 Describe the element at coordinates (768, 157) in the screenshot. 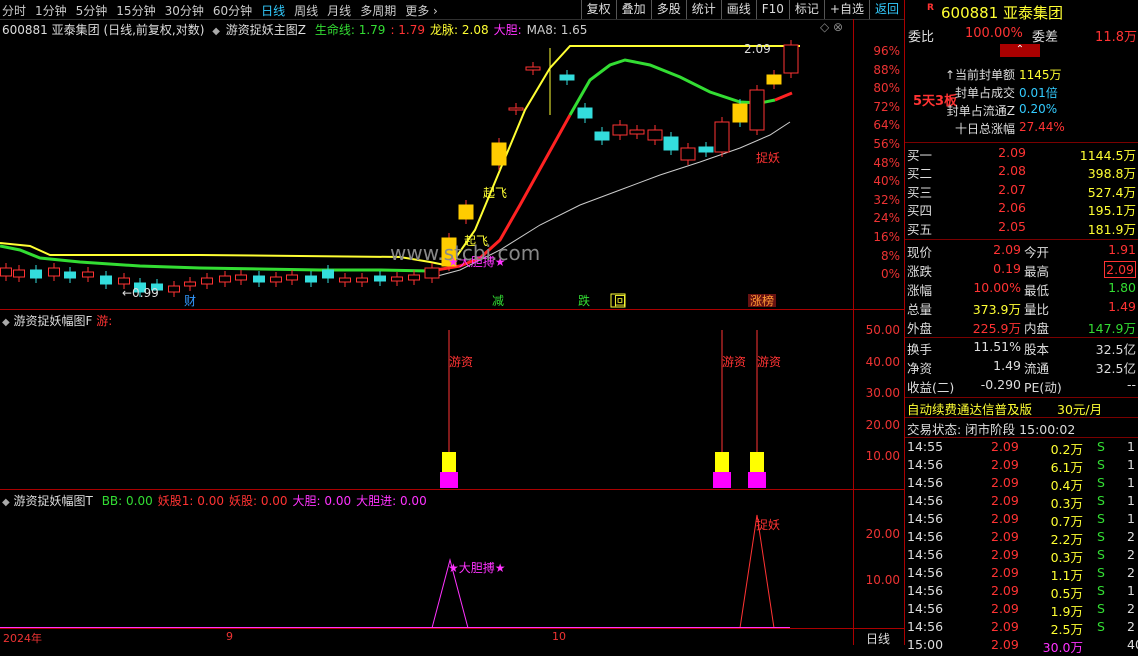

I see `zhuoyao-label: 捉妖` at that location.